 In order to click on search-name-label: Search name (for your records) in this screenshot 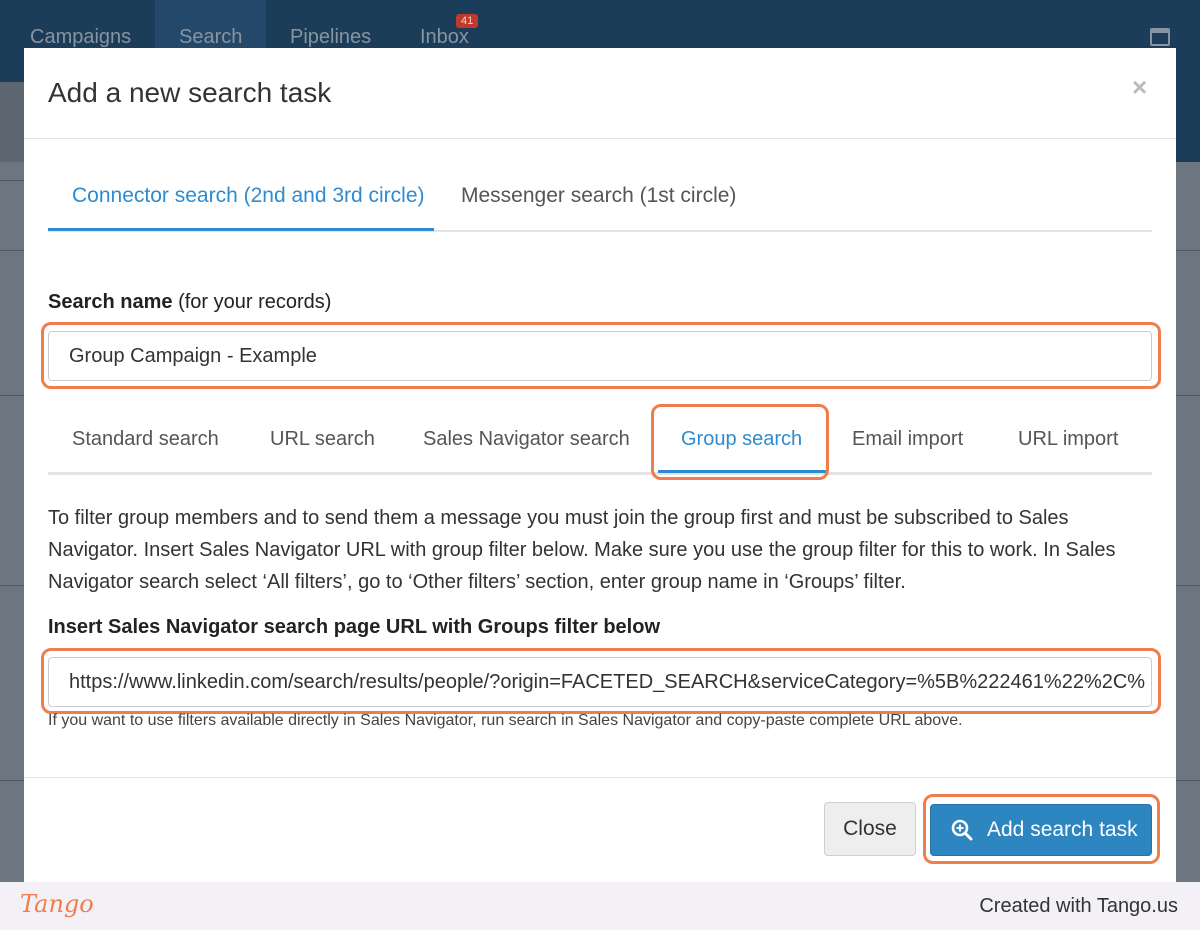, I will do `click(189, 302)`.